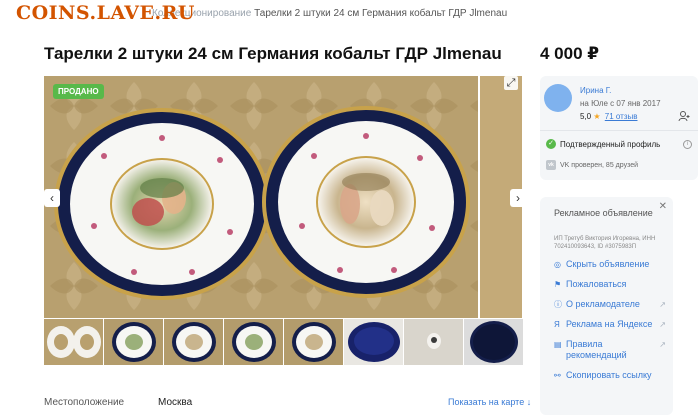  I want to click on next-photo-button: ›, so click(516, 198).